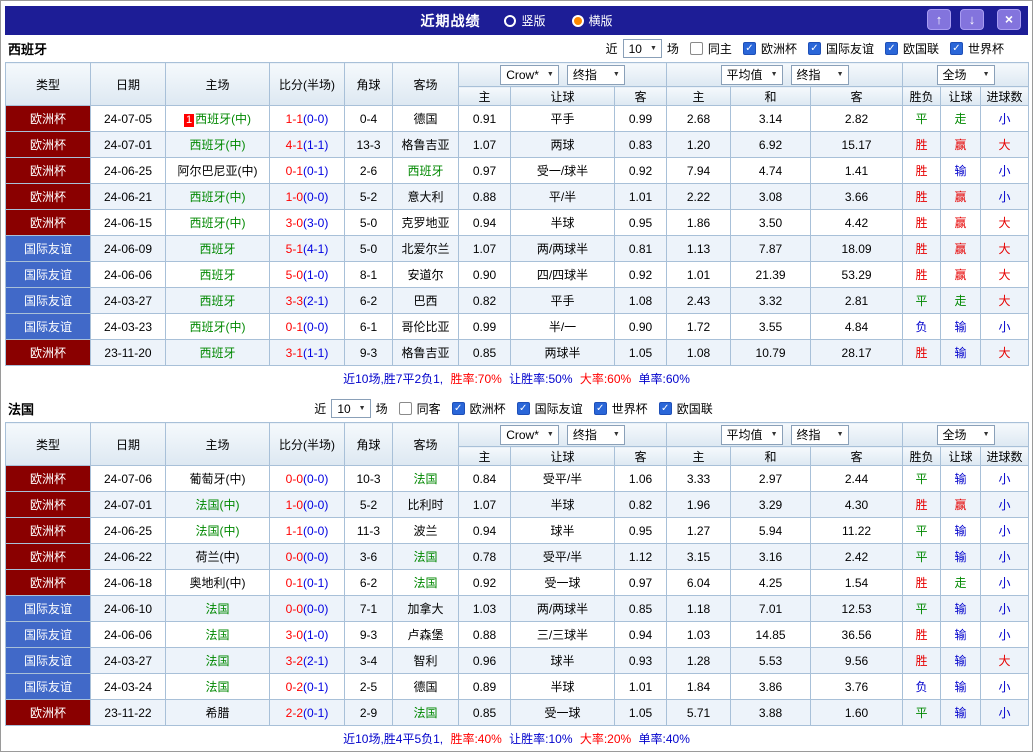  I want to click on home-team-name: 西班牙(中), so click(223, 119).